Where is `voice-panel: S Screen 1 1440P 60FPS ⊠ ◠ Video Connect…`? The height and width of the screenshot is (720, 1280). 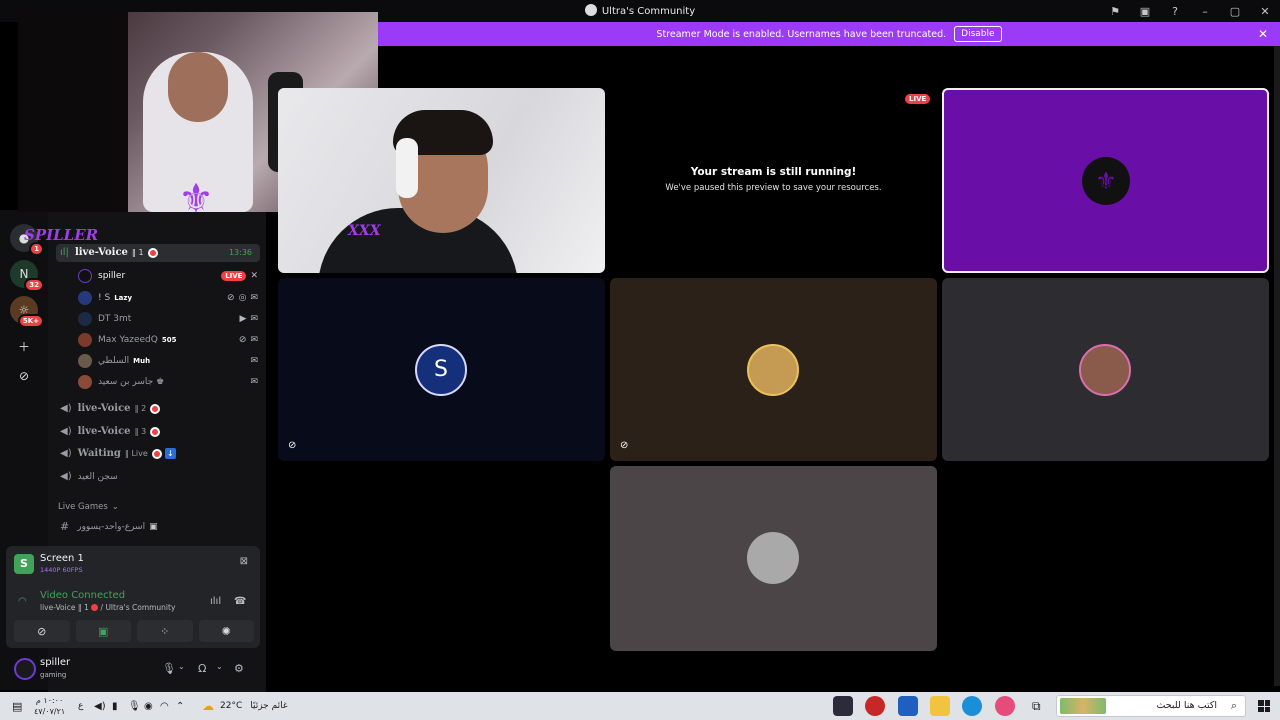 voice-panel: S Screen 1 1440P 60FPS ⊠ ◠ Video Connect… is located at coordinates (133, 597).